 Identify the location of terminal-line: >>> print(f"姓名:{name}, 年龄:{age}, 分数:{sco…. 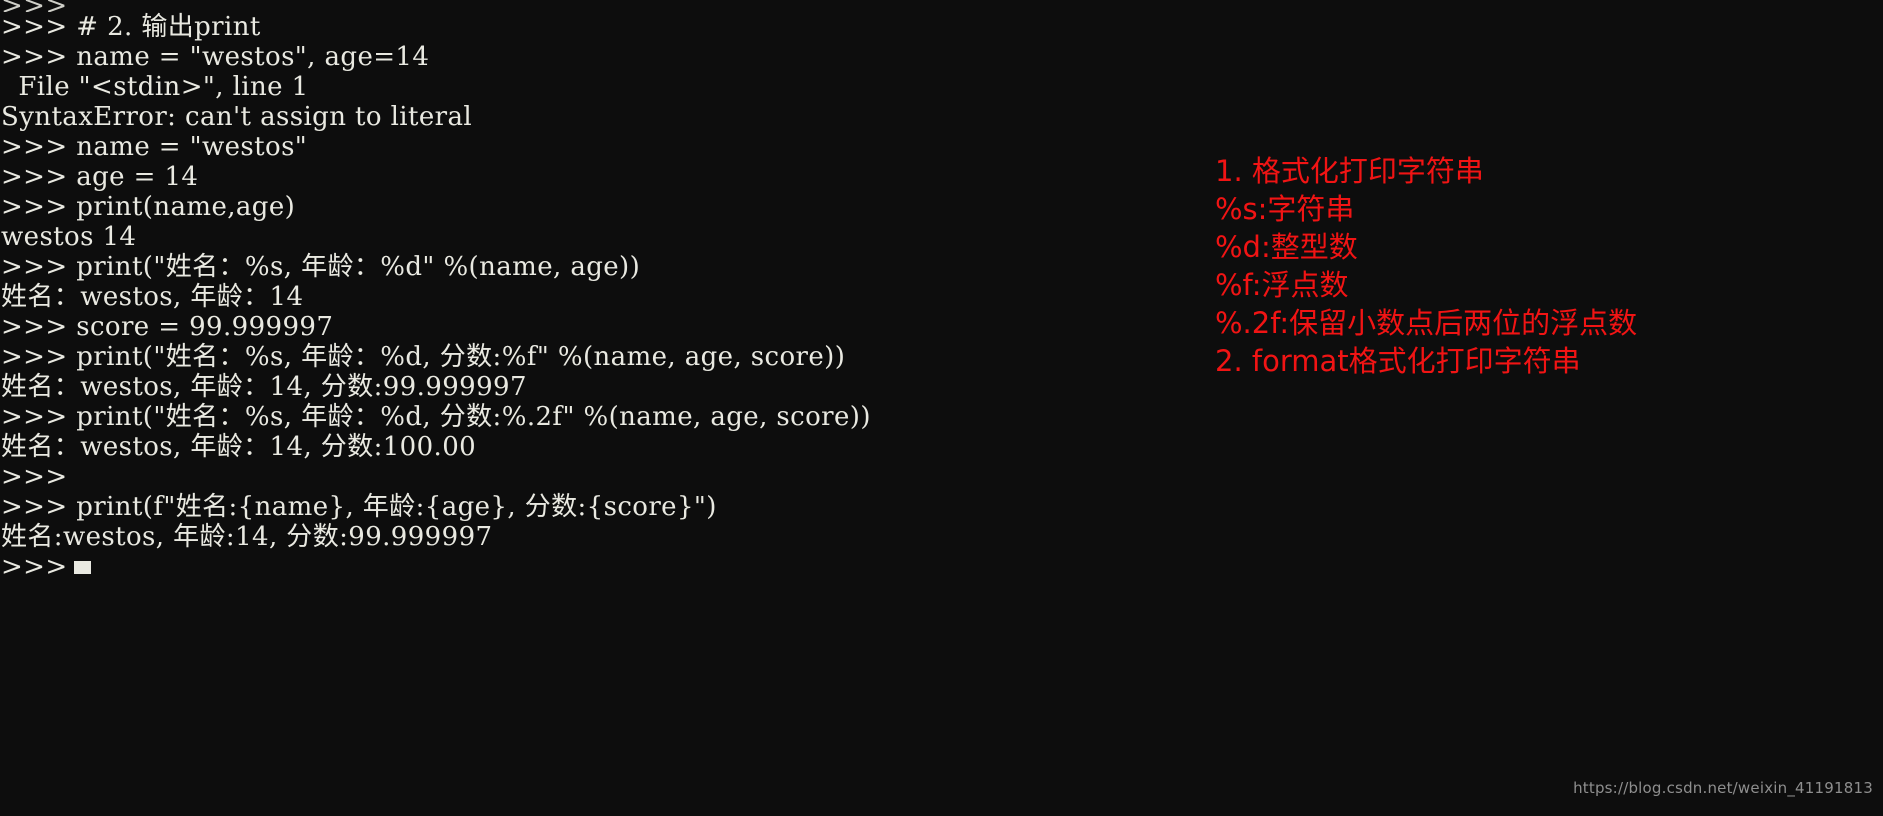
(359, 507).